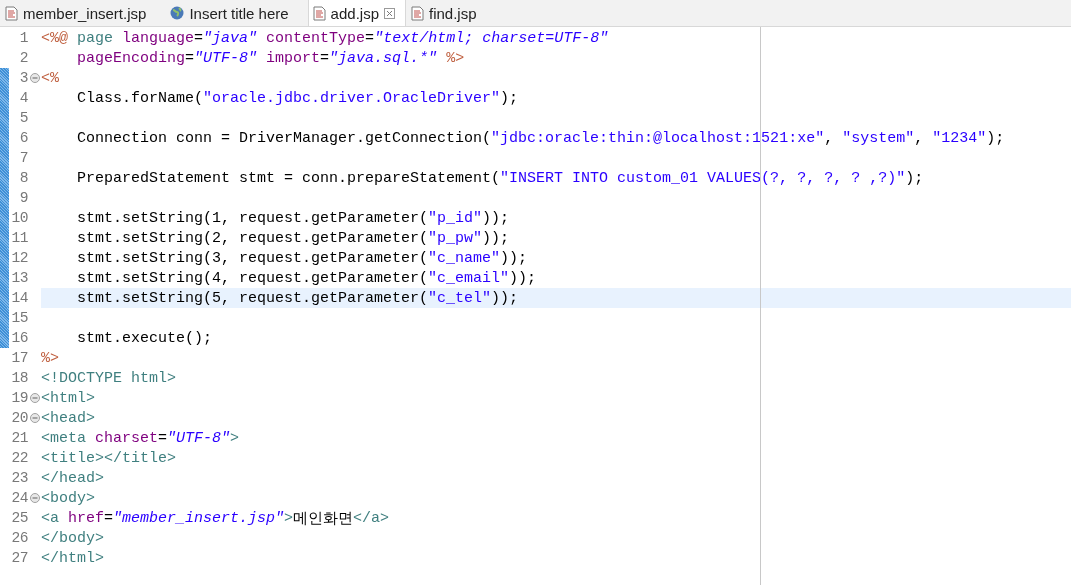  Describe the element at coordinates (447, 13) in the screenshot. I see `editor-tab: find.jsp` at that location.